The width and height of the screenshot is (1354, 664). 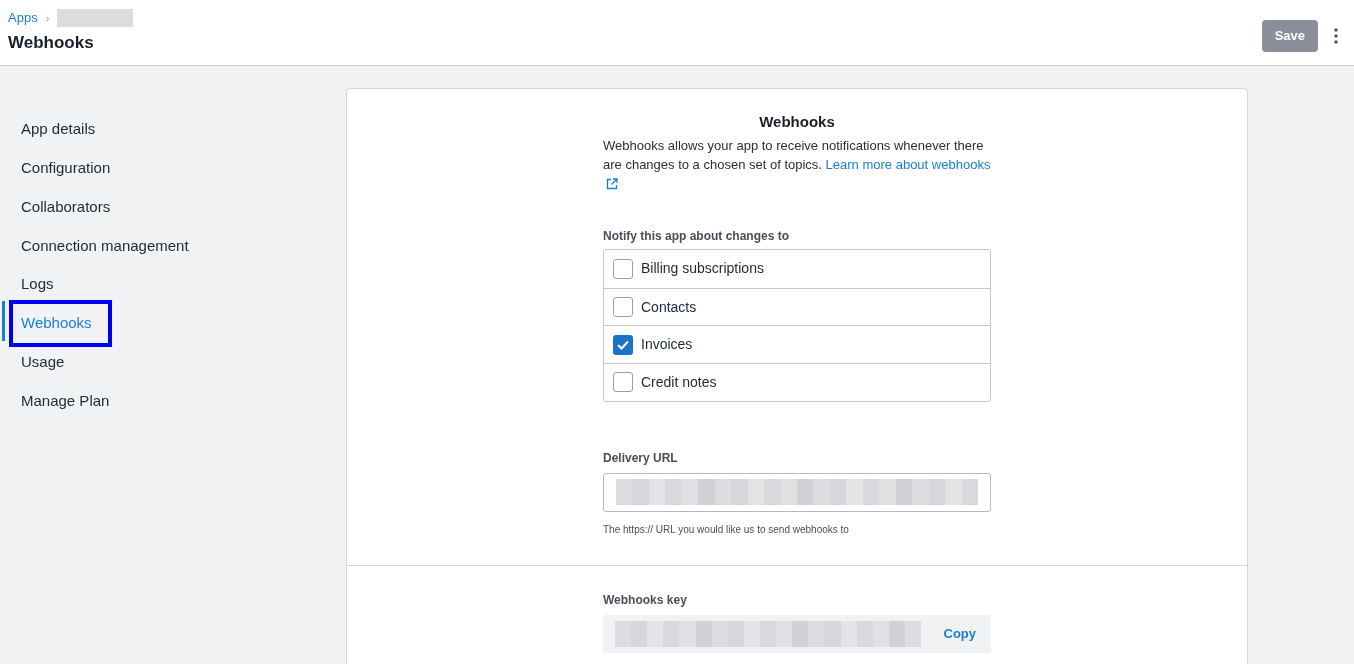 I want to click on description-text: Webhooks allows your app to receive notifications whenever there are changes to a chosen set of topics. Learn more about webhooks, so click(x=797, y=164).